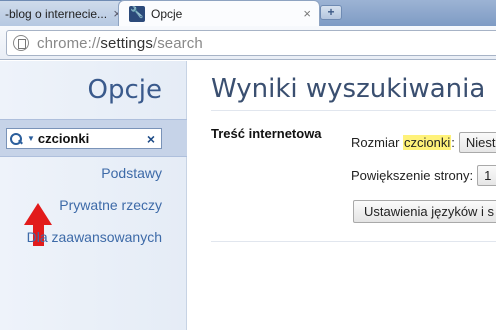 Image resolution: width=496 pixels, height=330 pixels. What do you see at coordinates (375, 142) in the screenshot?
I see `font-size-label-prefix: Rozmiar` at bounding box center [375, 142].